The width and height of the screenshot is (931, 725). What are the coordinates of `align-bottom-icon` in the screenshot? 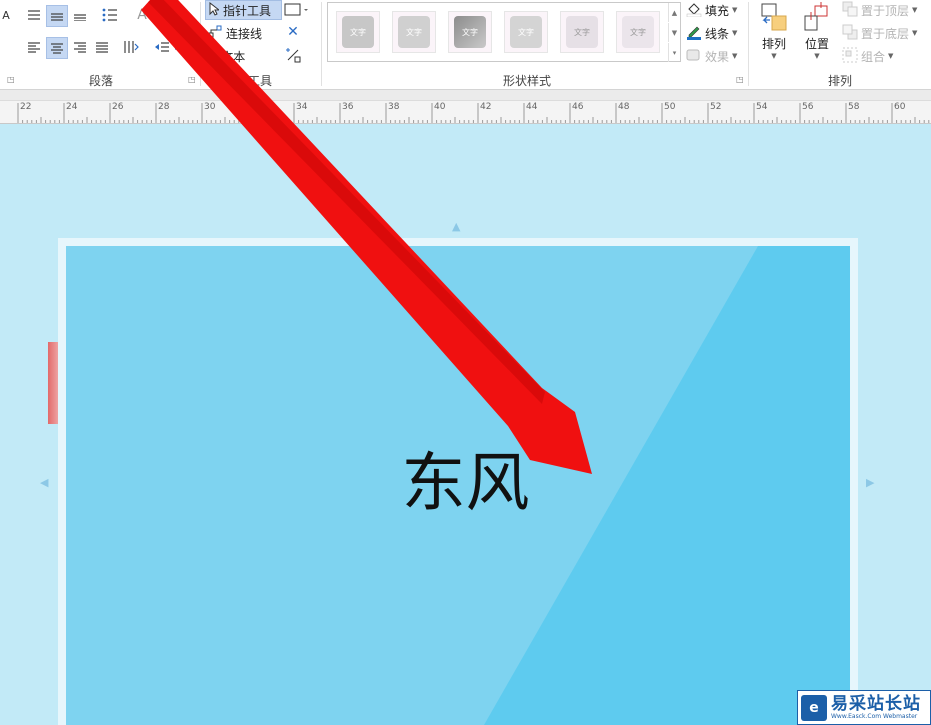 It's located at (80, 15).